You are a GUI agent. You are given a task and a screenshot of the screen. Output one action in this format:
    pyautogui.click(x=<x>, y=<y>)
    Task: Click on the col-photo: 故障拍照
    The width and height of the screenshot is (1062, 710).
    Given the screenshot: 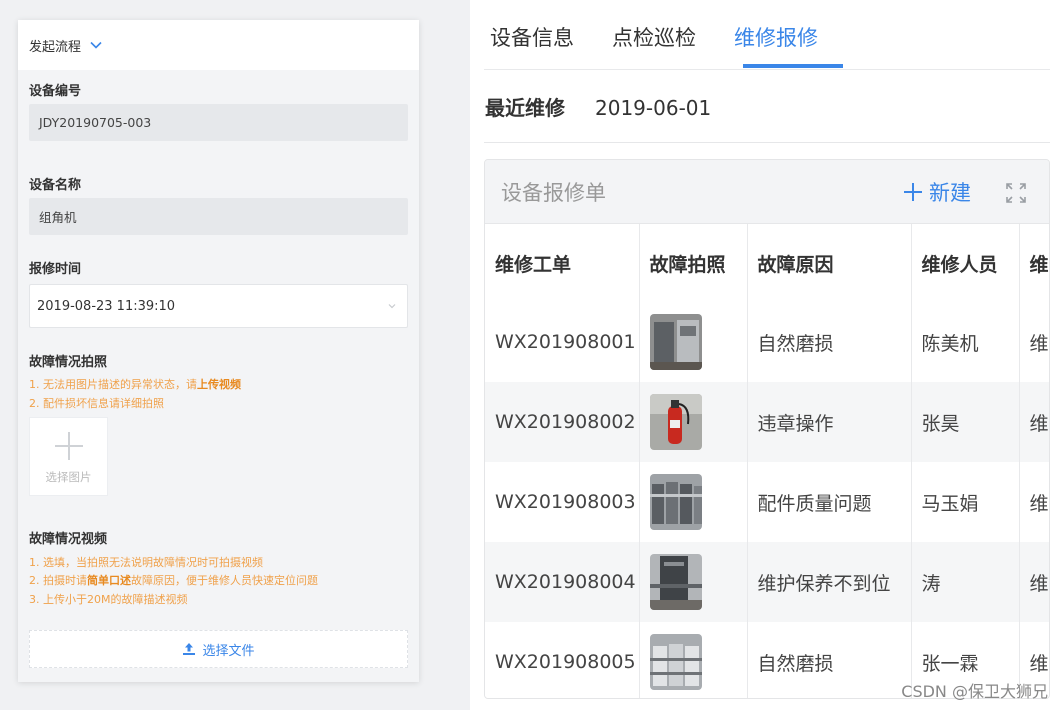 What is the action you would take?
    pyautogui.click(x=693, y=263)
    